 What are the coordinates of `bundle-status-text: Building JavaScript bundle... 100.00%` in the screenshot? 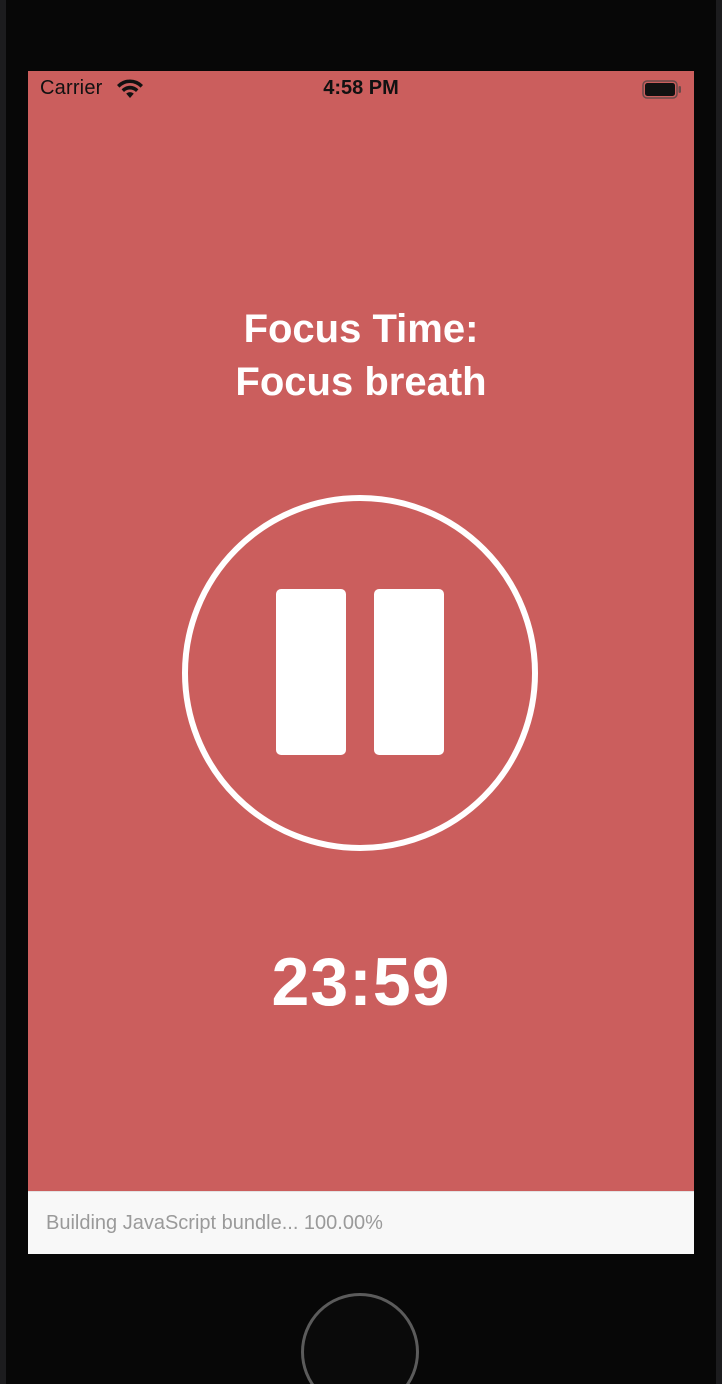 It's located at (214, 1223).